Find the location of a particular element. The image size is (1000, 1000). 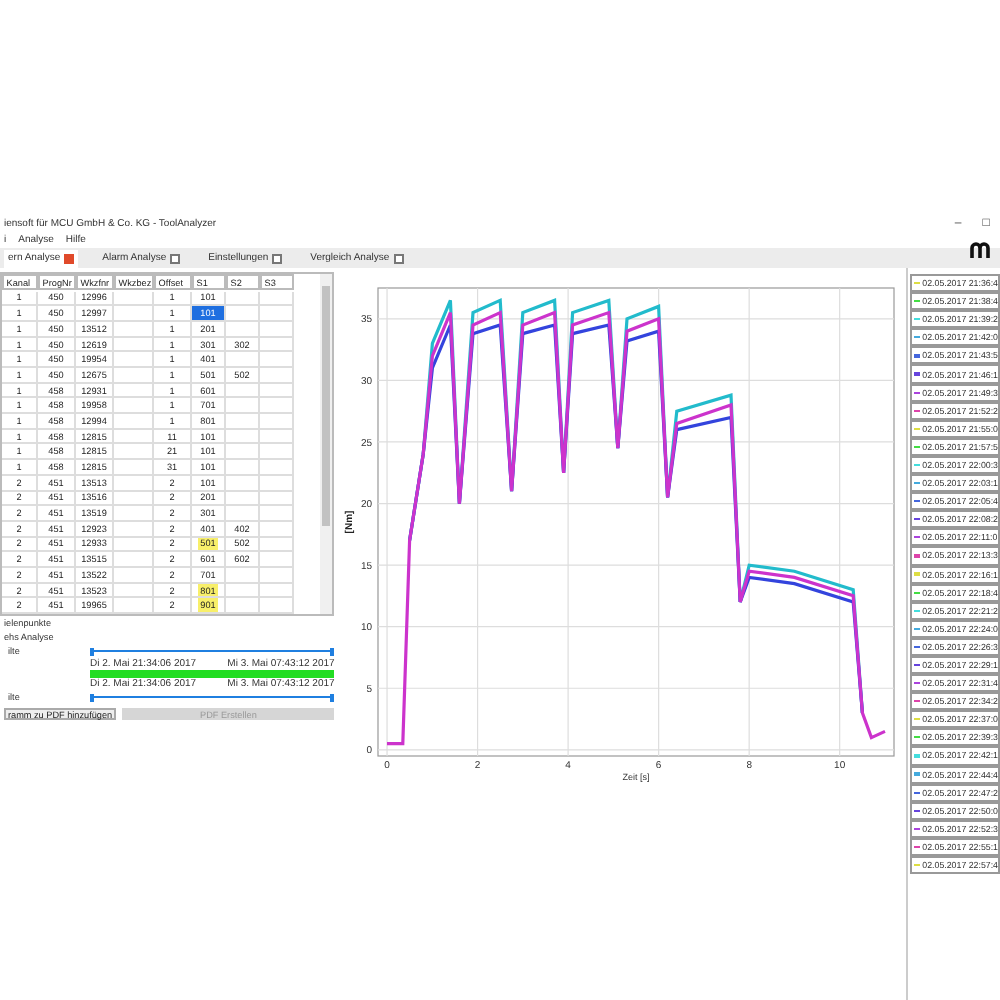

scrollbar is located at coordinates (326, 444).